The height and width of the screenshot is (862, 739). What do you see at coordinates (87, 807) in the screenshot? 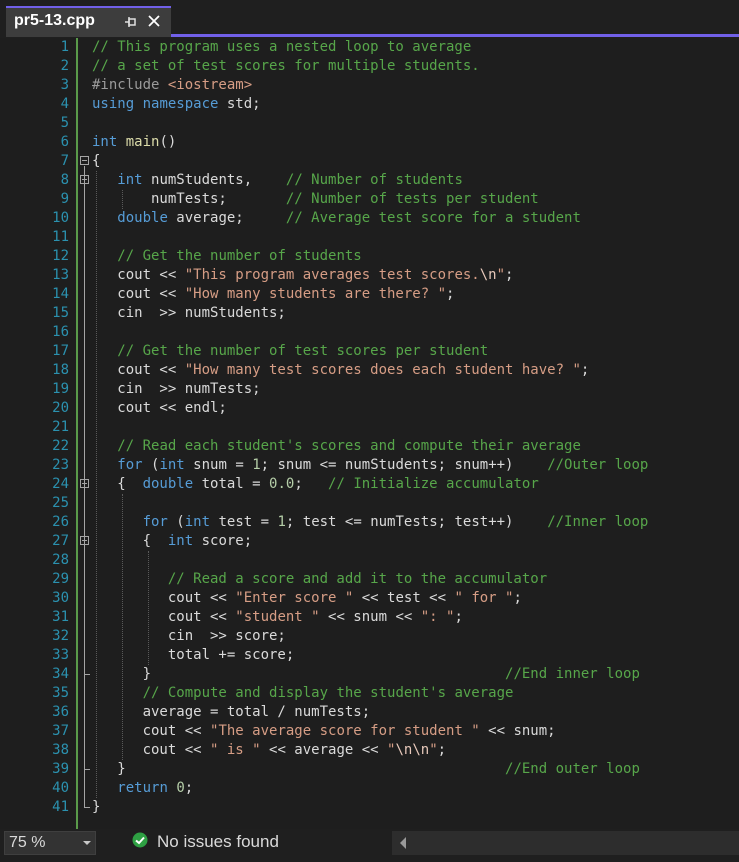
I see `fold-end-marker` at bounding box center [87, 807].